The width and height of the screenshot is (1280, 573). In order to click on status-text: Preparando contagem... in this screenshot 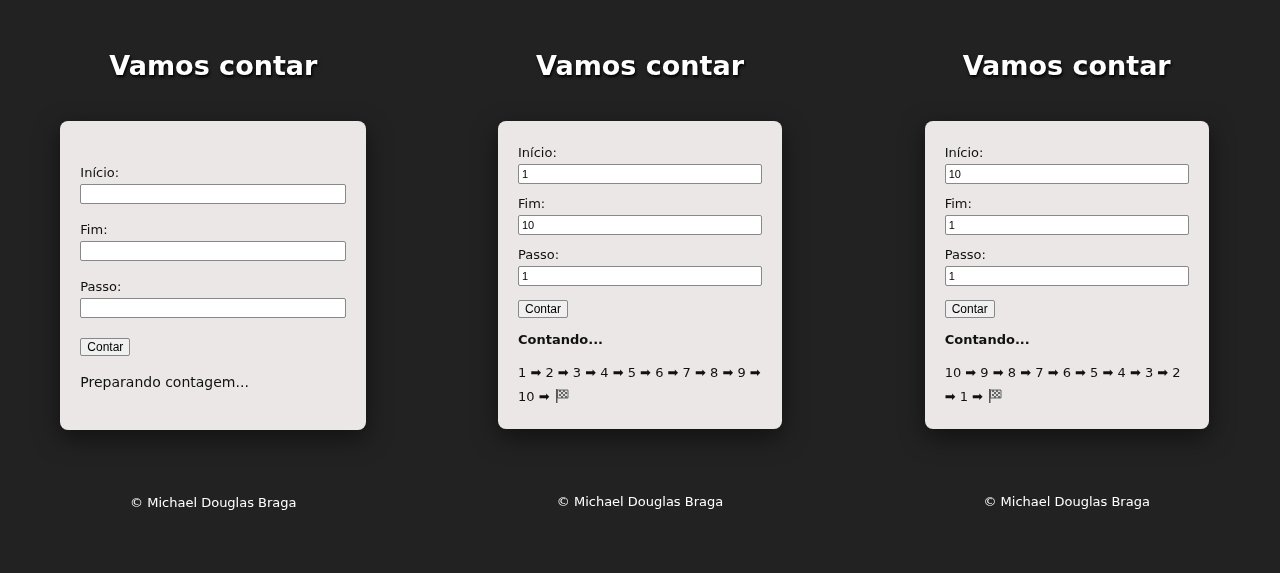, I will do `click(165, 382)`.